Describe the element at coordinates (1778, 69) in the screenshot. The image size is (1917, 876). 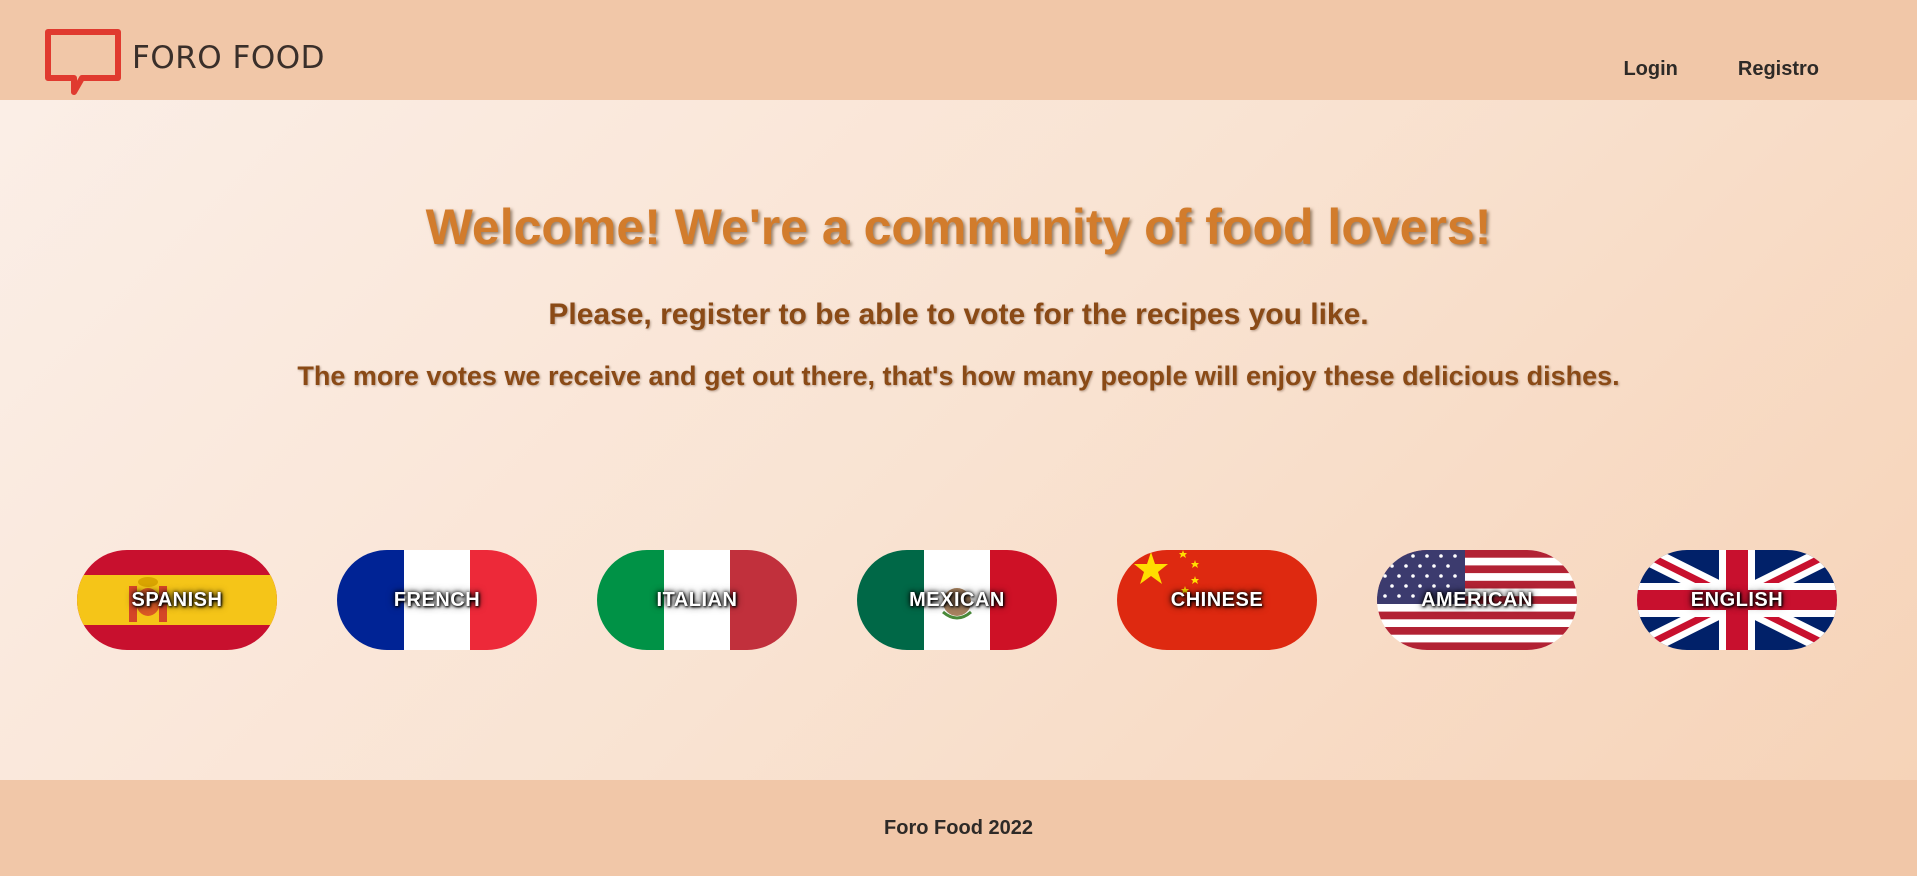
I see `register-link: Registro` at that location.